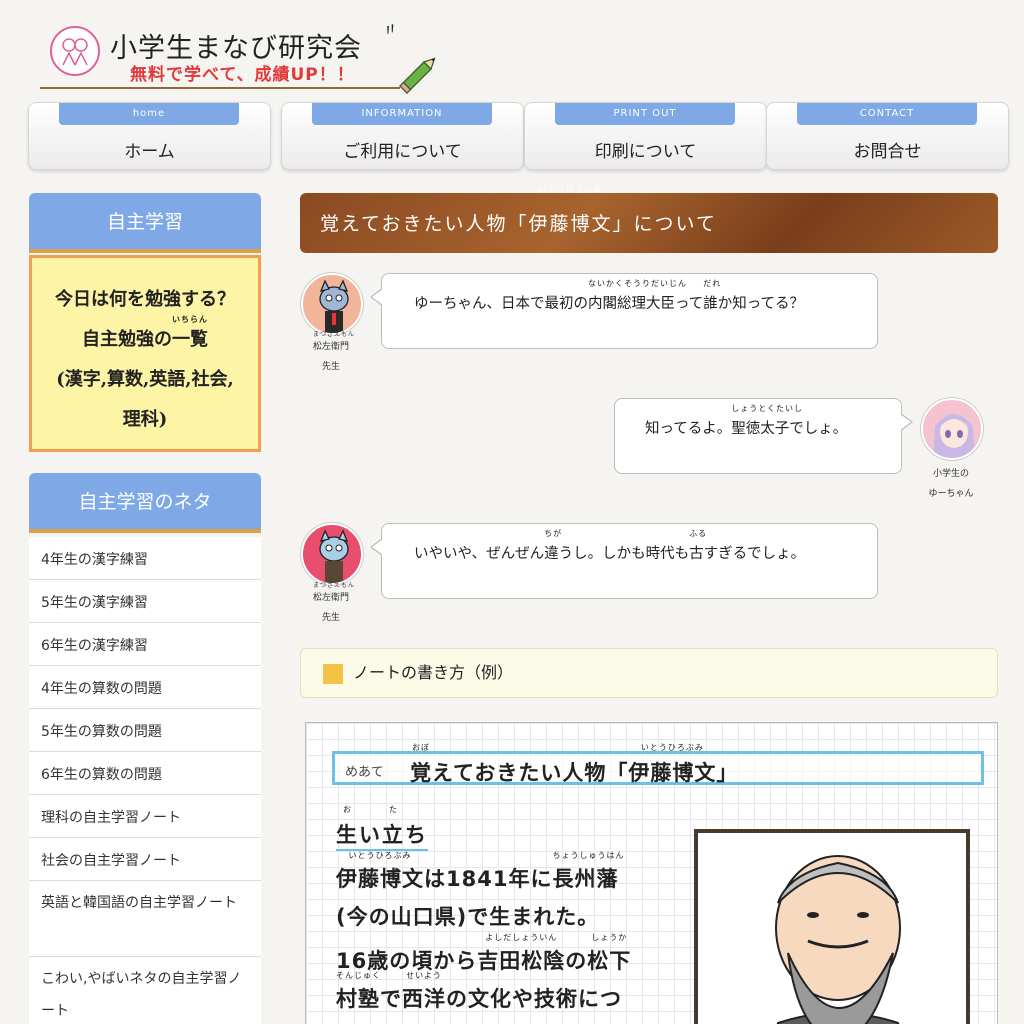 The image size is (1024, 1024). I want to click on notebook-line: そんじゅく 村塾で せいよう 西洋の文化や技術につ, so click(479, 992).